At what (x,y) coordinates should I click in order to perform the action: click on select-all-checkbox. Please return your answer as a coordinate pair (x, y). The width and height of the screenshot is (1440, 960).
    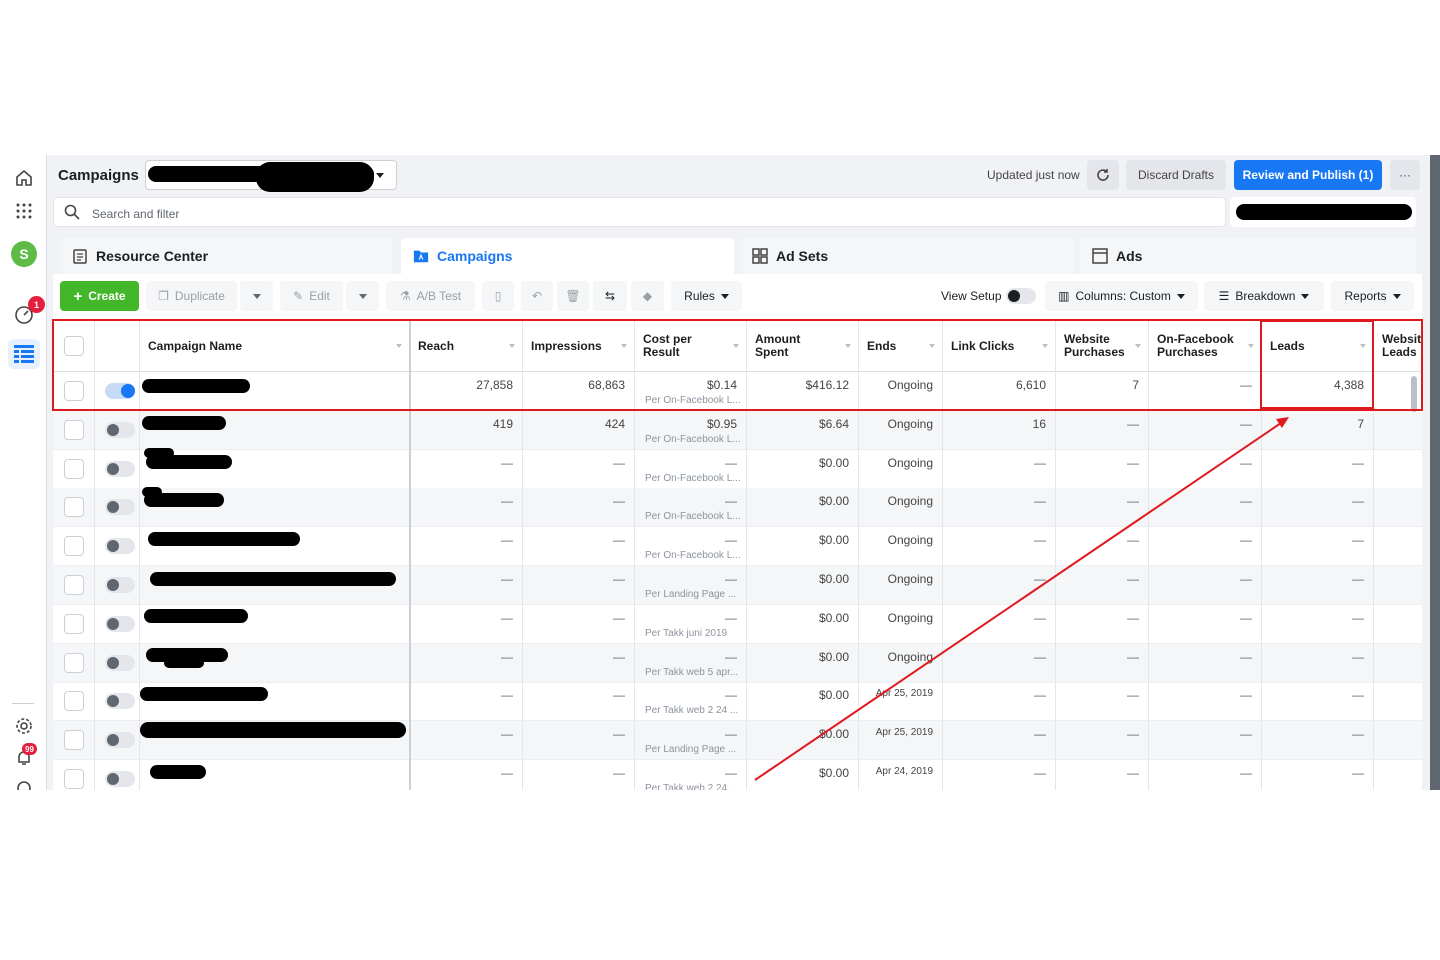
    Looking at the image, I should click on (74, 346).